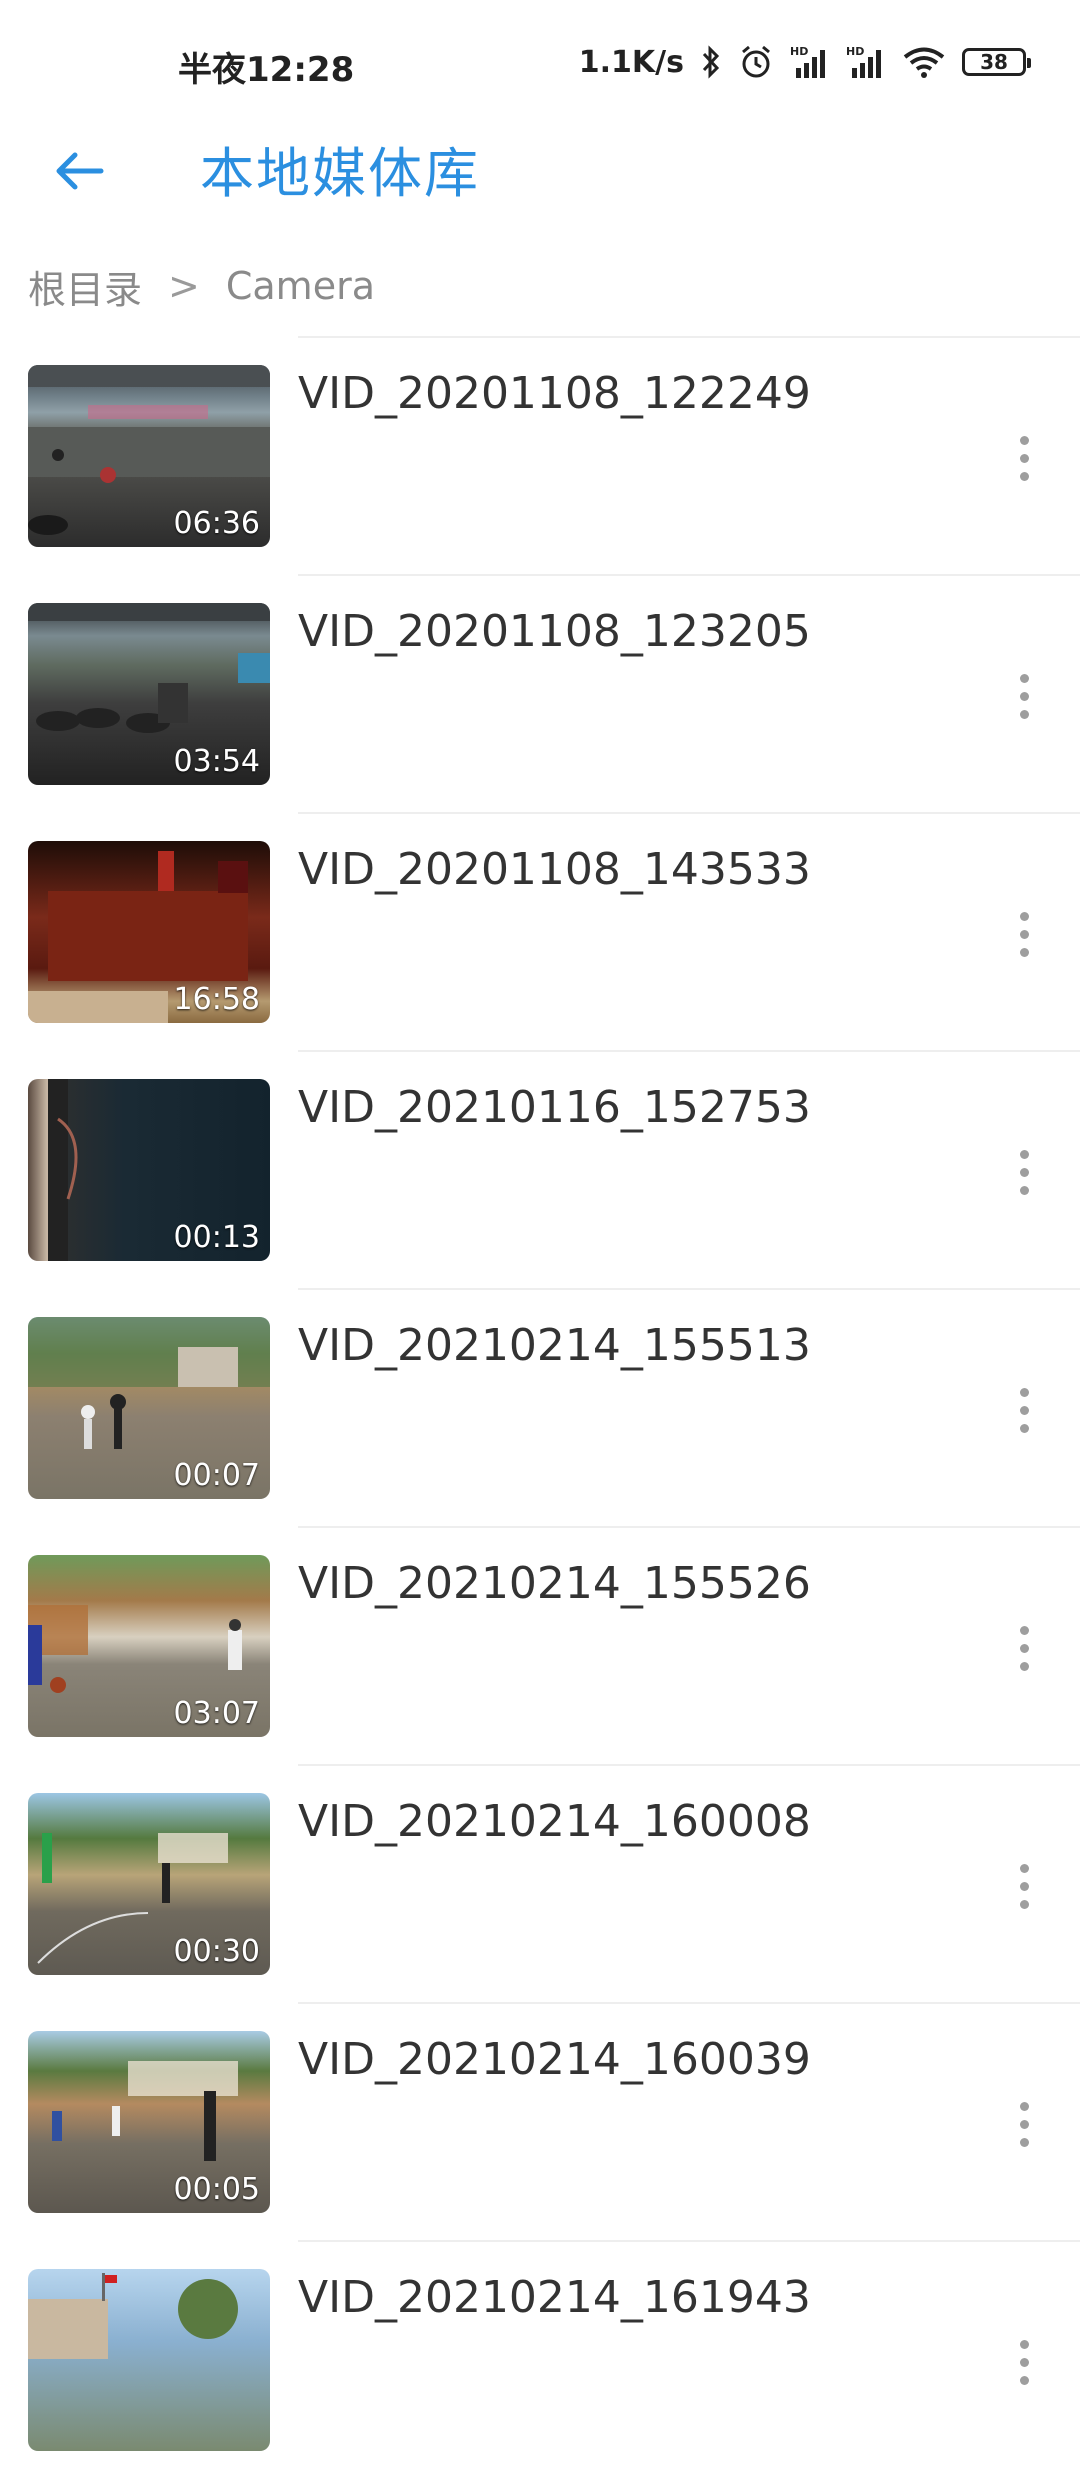  I want to click on video-filename: VID_20210116_152753, so click(554, 1107).